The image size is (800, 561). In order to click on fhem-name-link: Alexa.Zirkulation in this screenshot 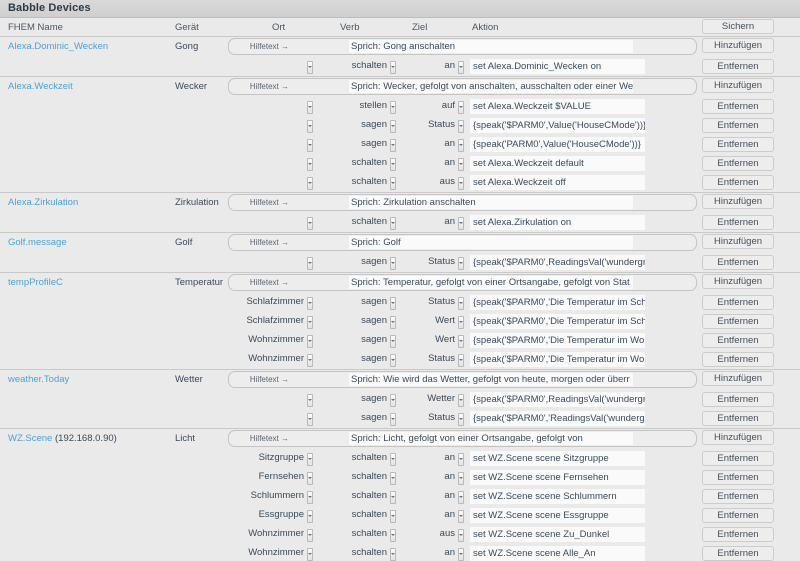, I will do `click(43, 202)`.